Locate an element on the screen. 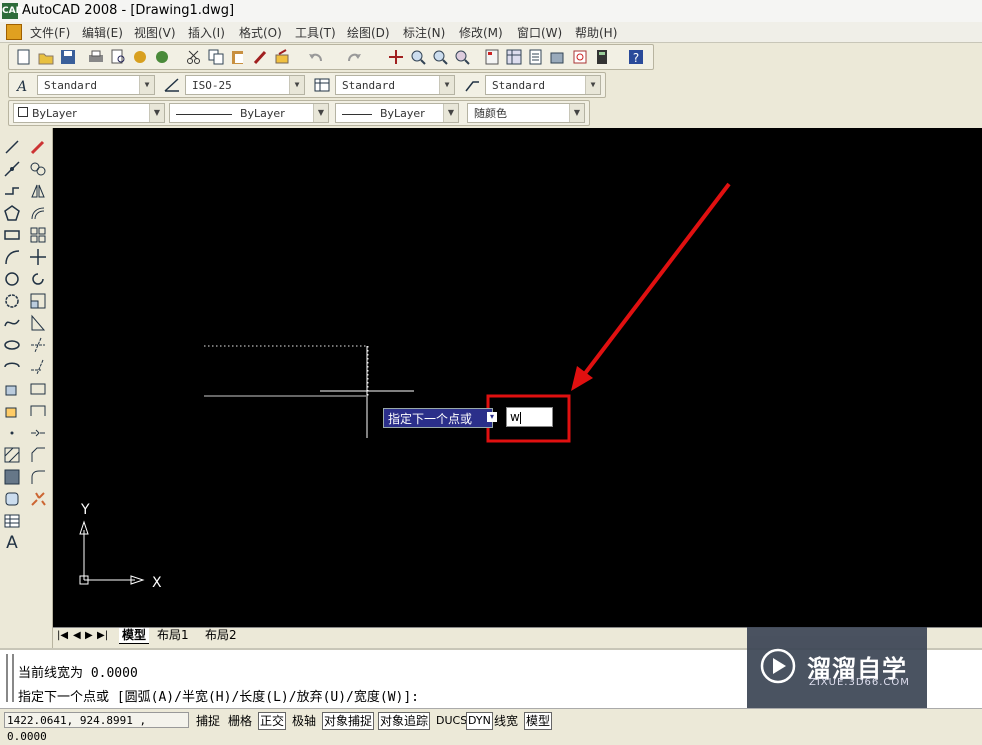 Image resolution: width=982 pixels, height=745 pixels. ellipse-arc-icon is located at coordinates (12, 367).